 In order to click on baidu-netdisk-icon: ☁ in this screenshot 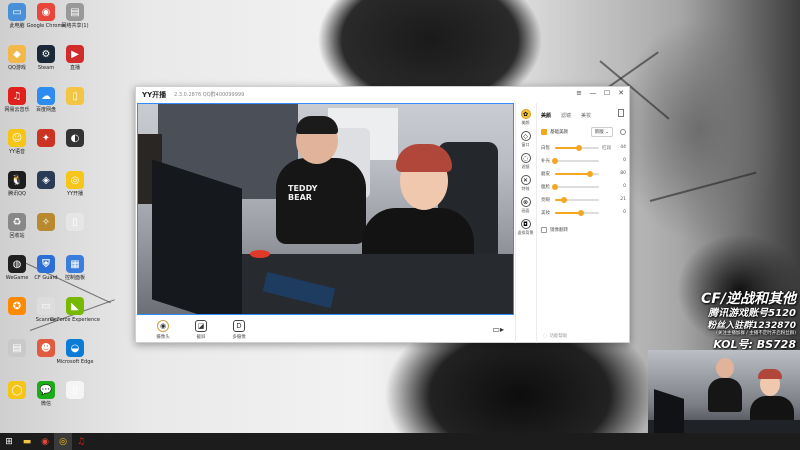, I will do `click(46, 96)`.